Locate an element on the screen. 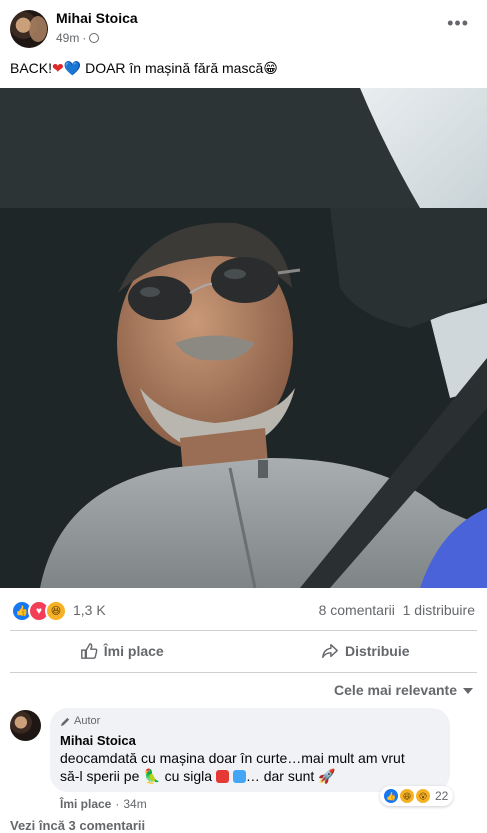 This screenshot has height=833, width=487. comment-like-link: Îmi place is located at coordinates (85, 804).